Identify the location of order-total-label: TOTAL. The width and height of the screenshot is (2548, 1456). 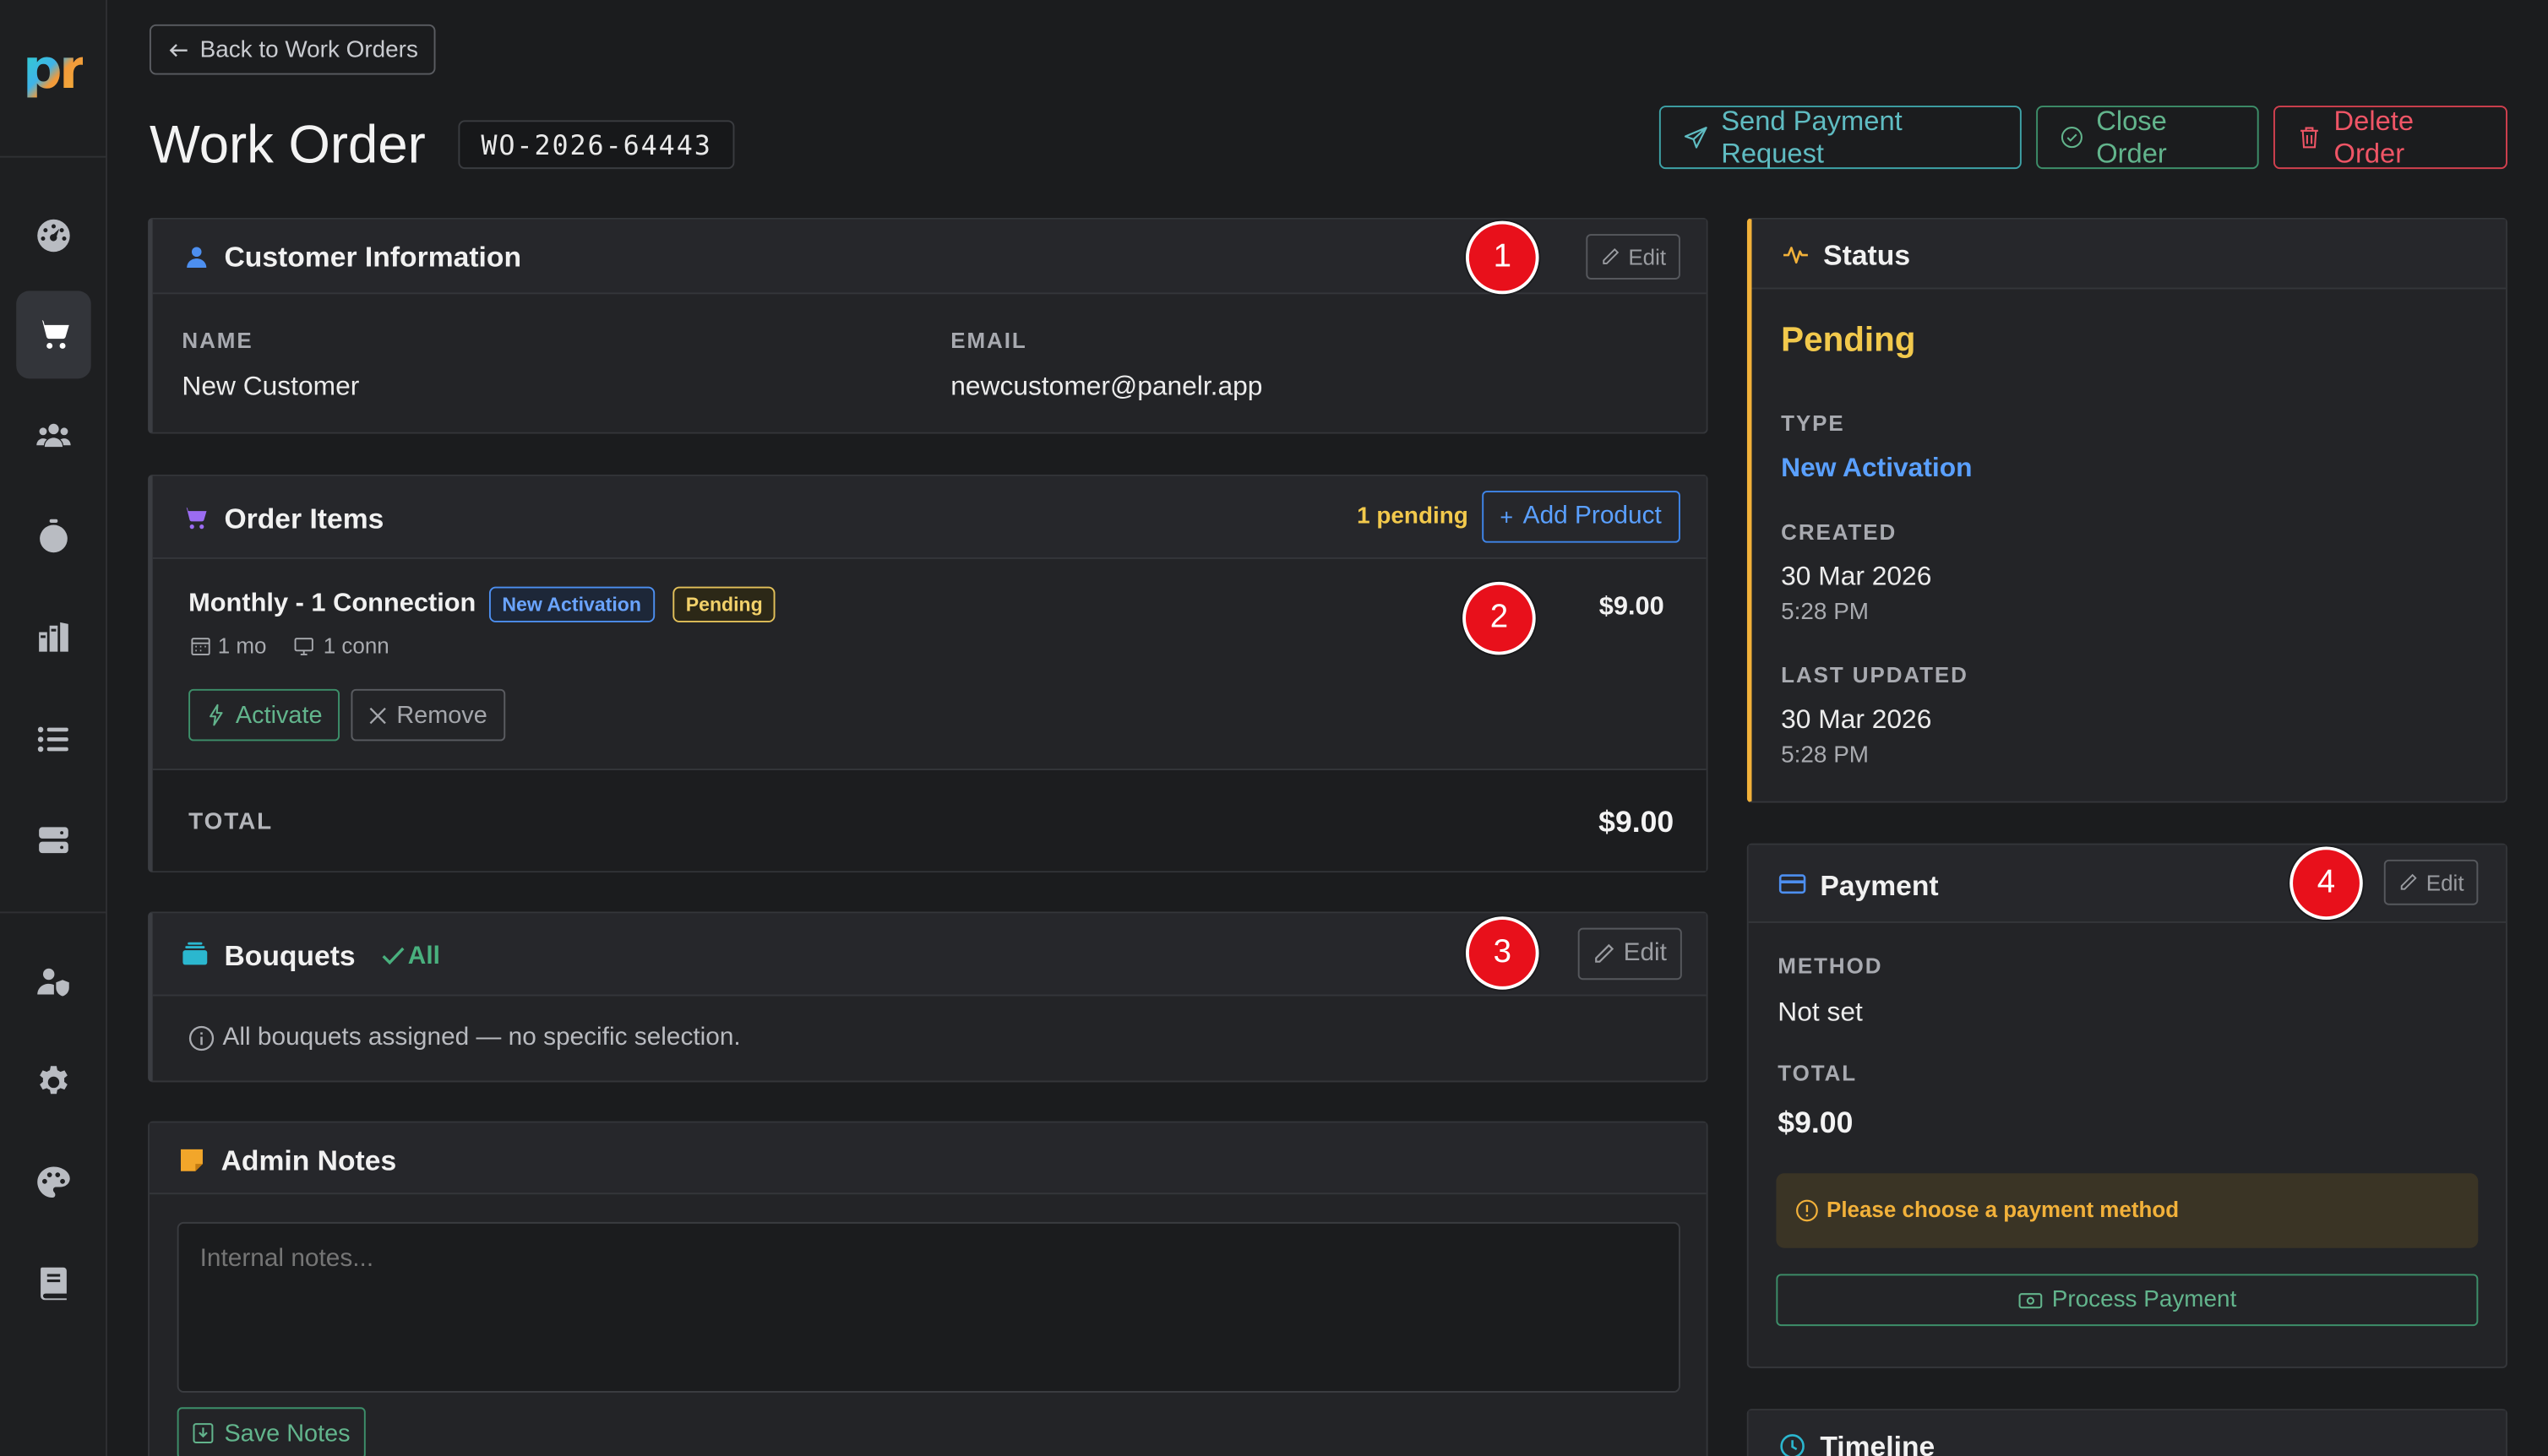
(231, 822).